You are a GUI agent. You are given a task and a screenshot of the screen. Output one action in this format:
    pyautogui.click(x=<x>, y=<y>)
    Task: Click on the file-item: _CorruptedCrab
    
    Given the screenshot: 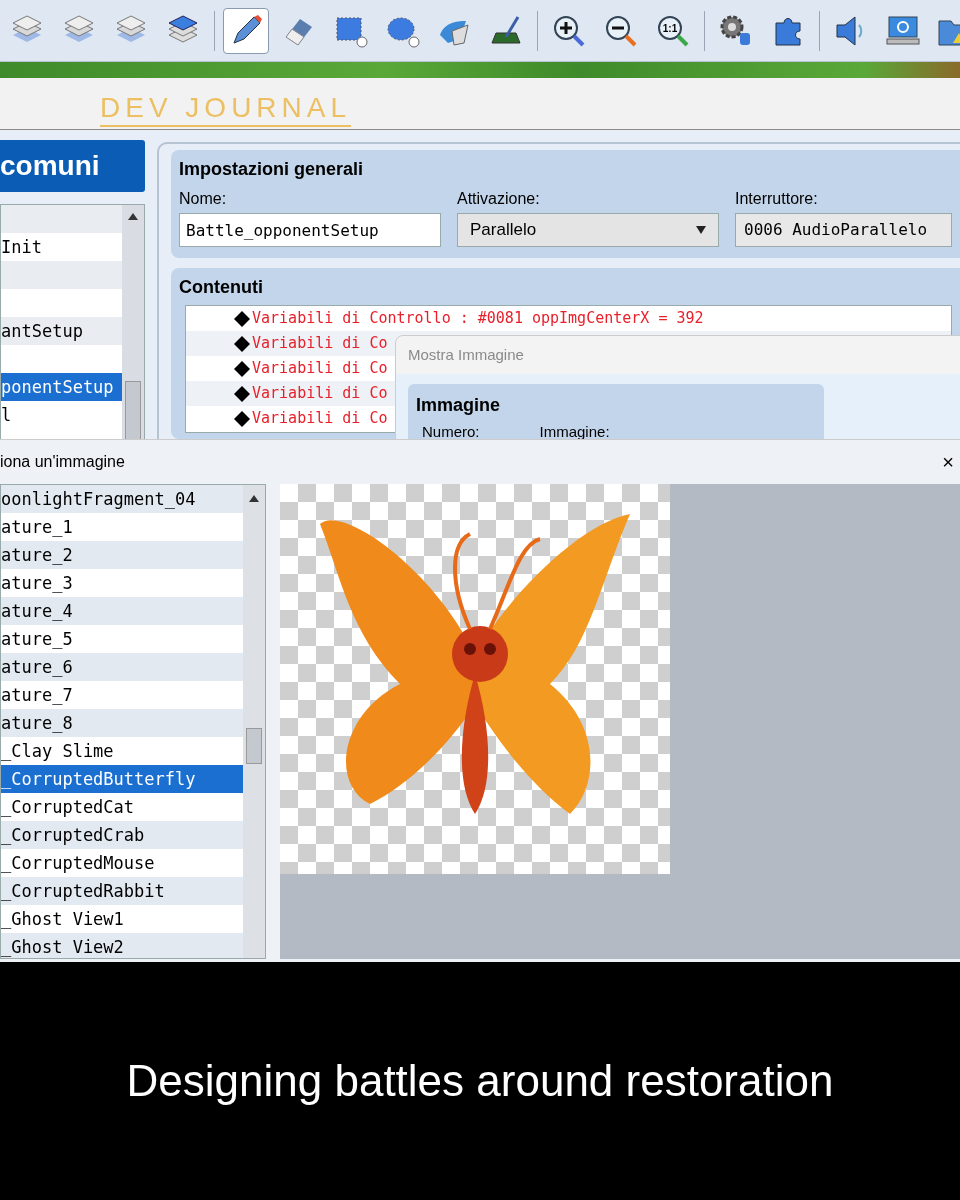 What is the action you would take?
    pyautogui.click(x=122, y=835)
    